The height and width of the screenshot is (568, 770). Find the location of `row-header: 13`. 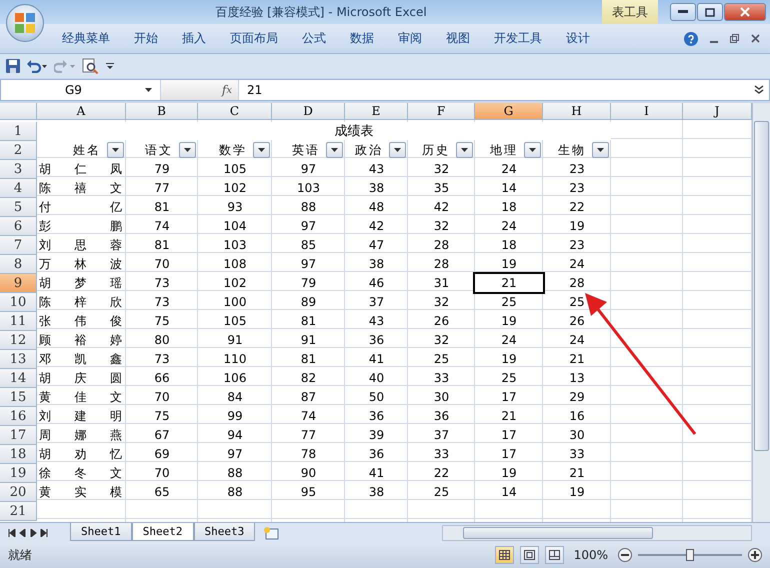

row-header: 13 is located at coordinates (18, 359).